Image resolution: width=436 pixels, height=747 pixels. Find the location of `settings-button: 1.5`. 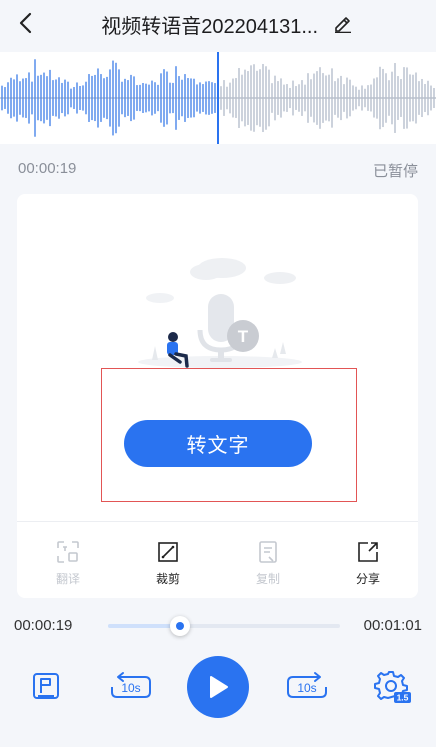

settings-button: 1.5 is located at coordinates (392, 686).